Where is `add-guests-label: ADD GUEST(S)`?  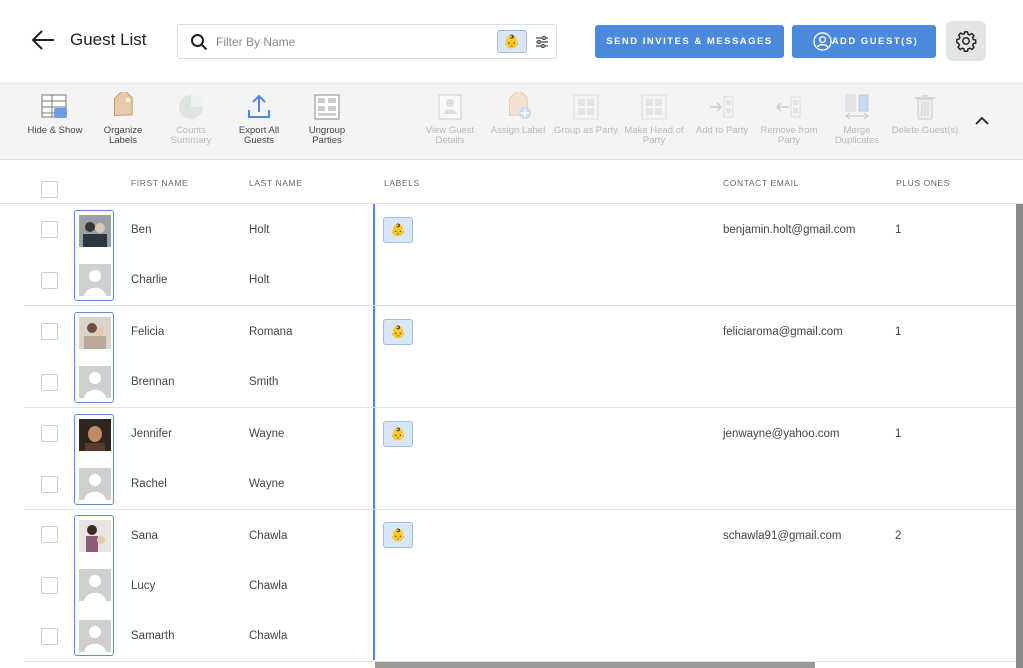 add-guests-label: ADD GUEST(S) is located at coordinates (875, 41).